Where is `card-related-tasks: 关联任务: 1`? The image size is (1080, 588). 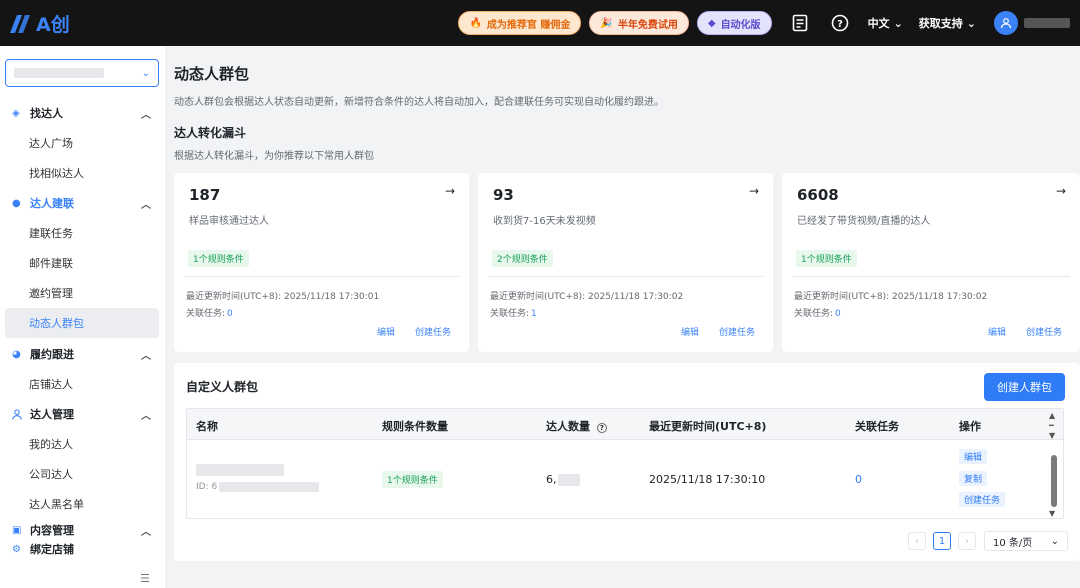 card-related-tasks: 关联任务: 1 is located at coordinates (513, 312).